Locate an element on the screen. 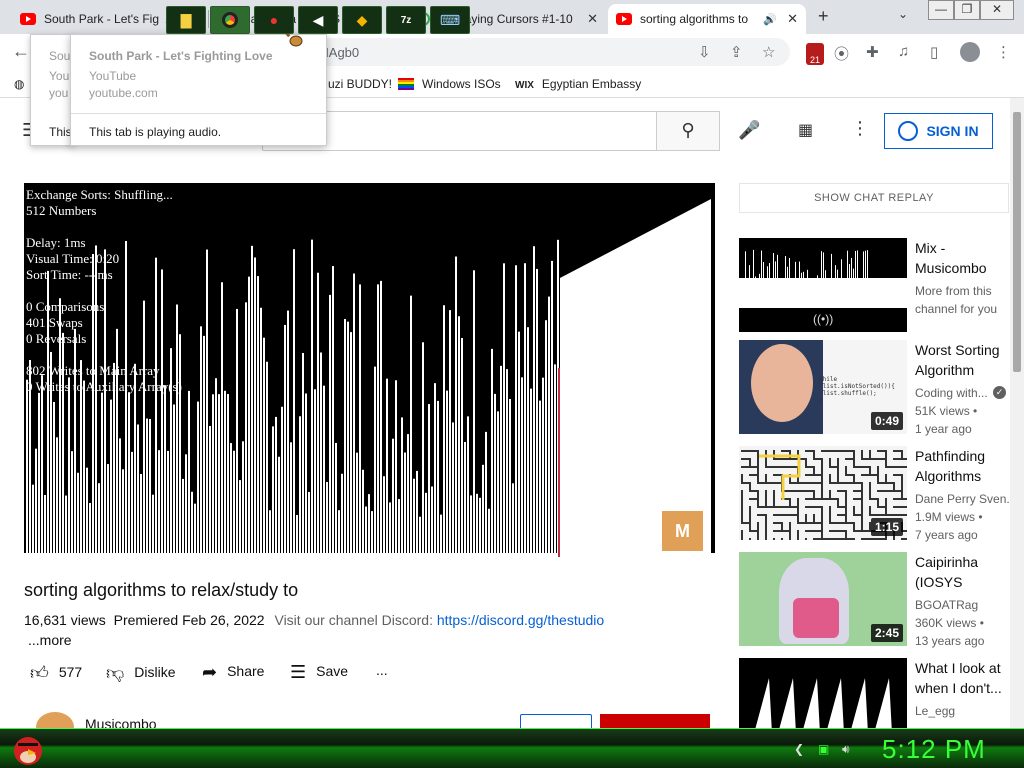 This screenshot has height=768, width=1024. recommendation-item: What I look at when I don't... Le_egg is located at coordinates (874, 693).